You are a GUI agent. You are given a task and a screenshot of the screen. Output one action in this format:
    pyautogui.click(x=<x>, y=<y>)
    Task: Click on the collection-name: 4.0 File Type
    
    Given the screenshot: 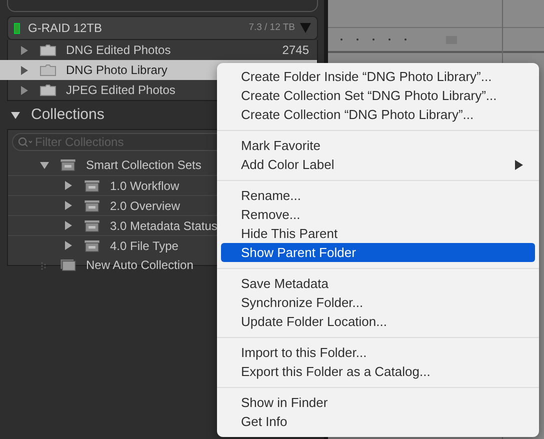 What is the action you would take?
    pyautogui.click(x=144, y=246)
    